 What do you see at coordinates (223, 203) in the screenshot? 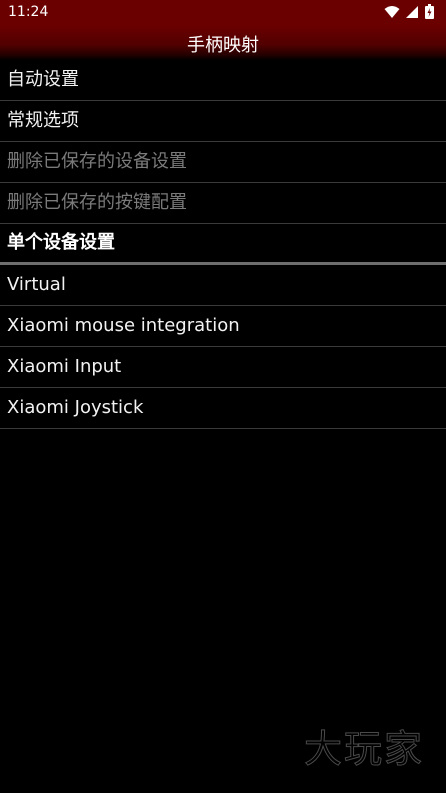
I see `menu-item-delete-saved-key-config: 删除已保存的按键配置` at bounding box center [223, 203].